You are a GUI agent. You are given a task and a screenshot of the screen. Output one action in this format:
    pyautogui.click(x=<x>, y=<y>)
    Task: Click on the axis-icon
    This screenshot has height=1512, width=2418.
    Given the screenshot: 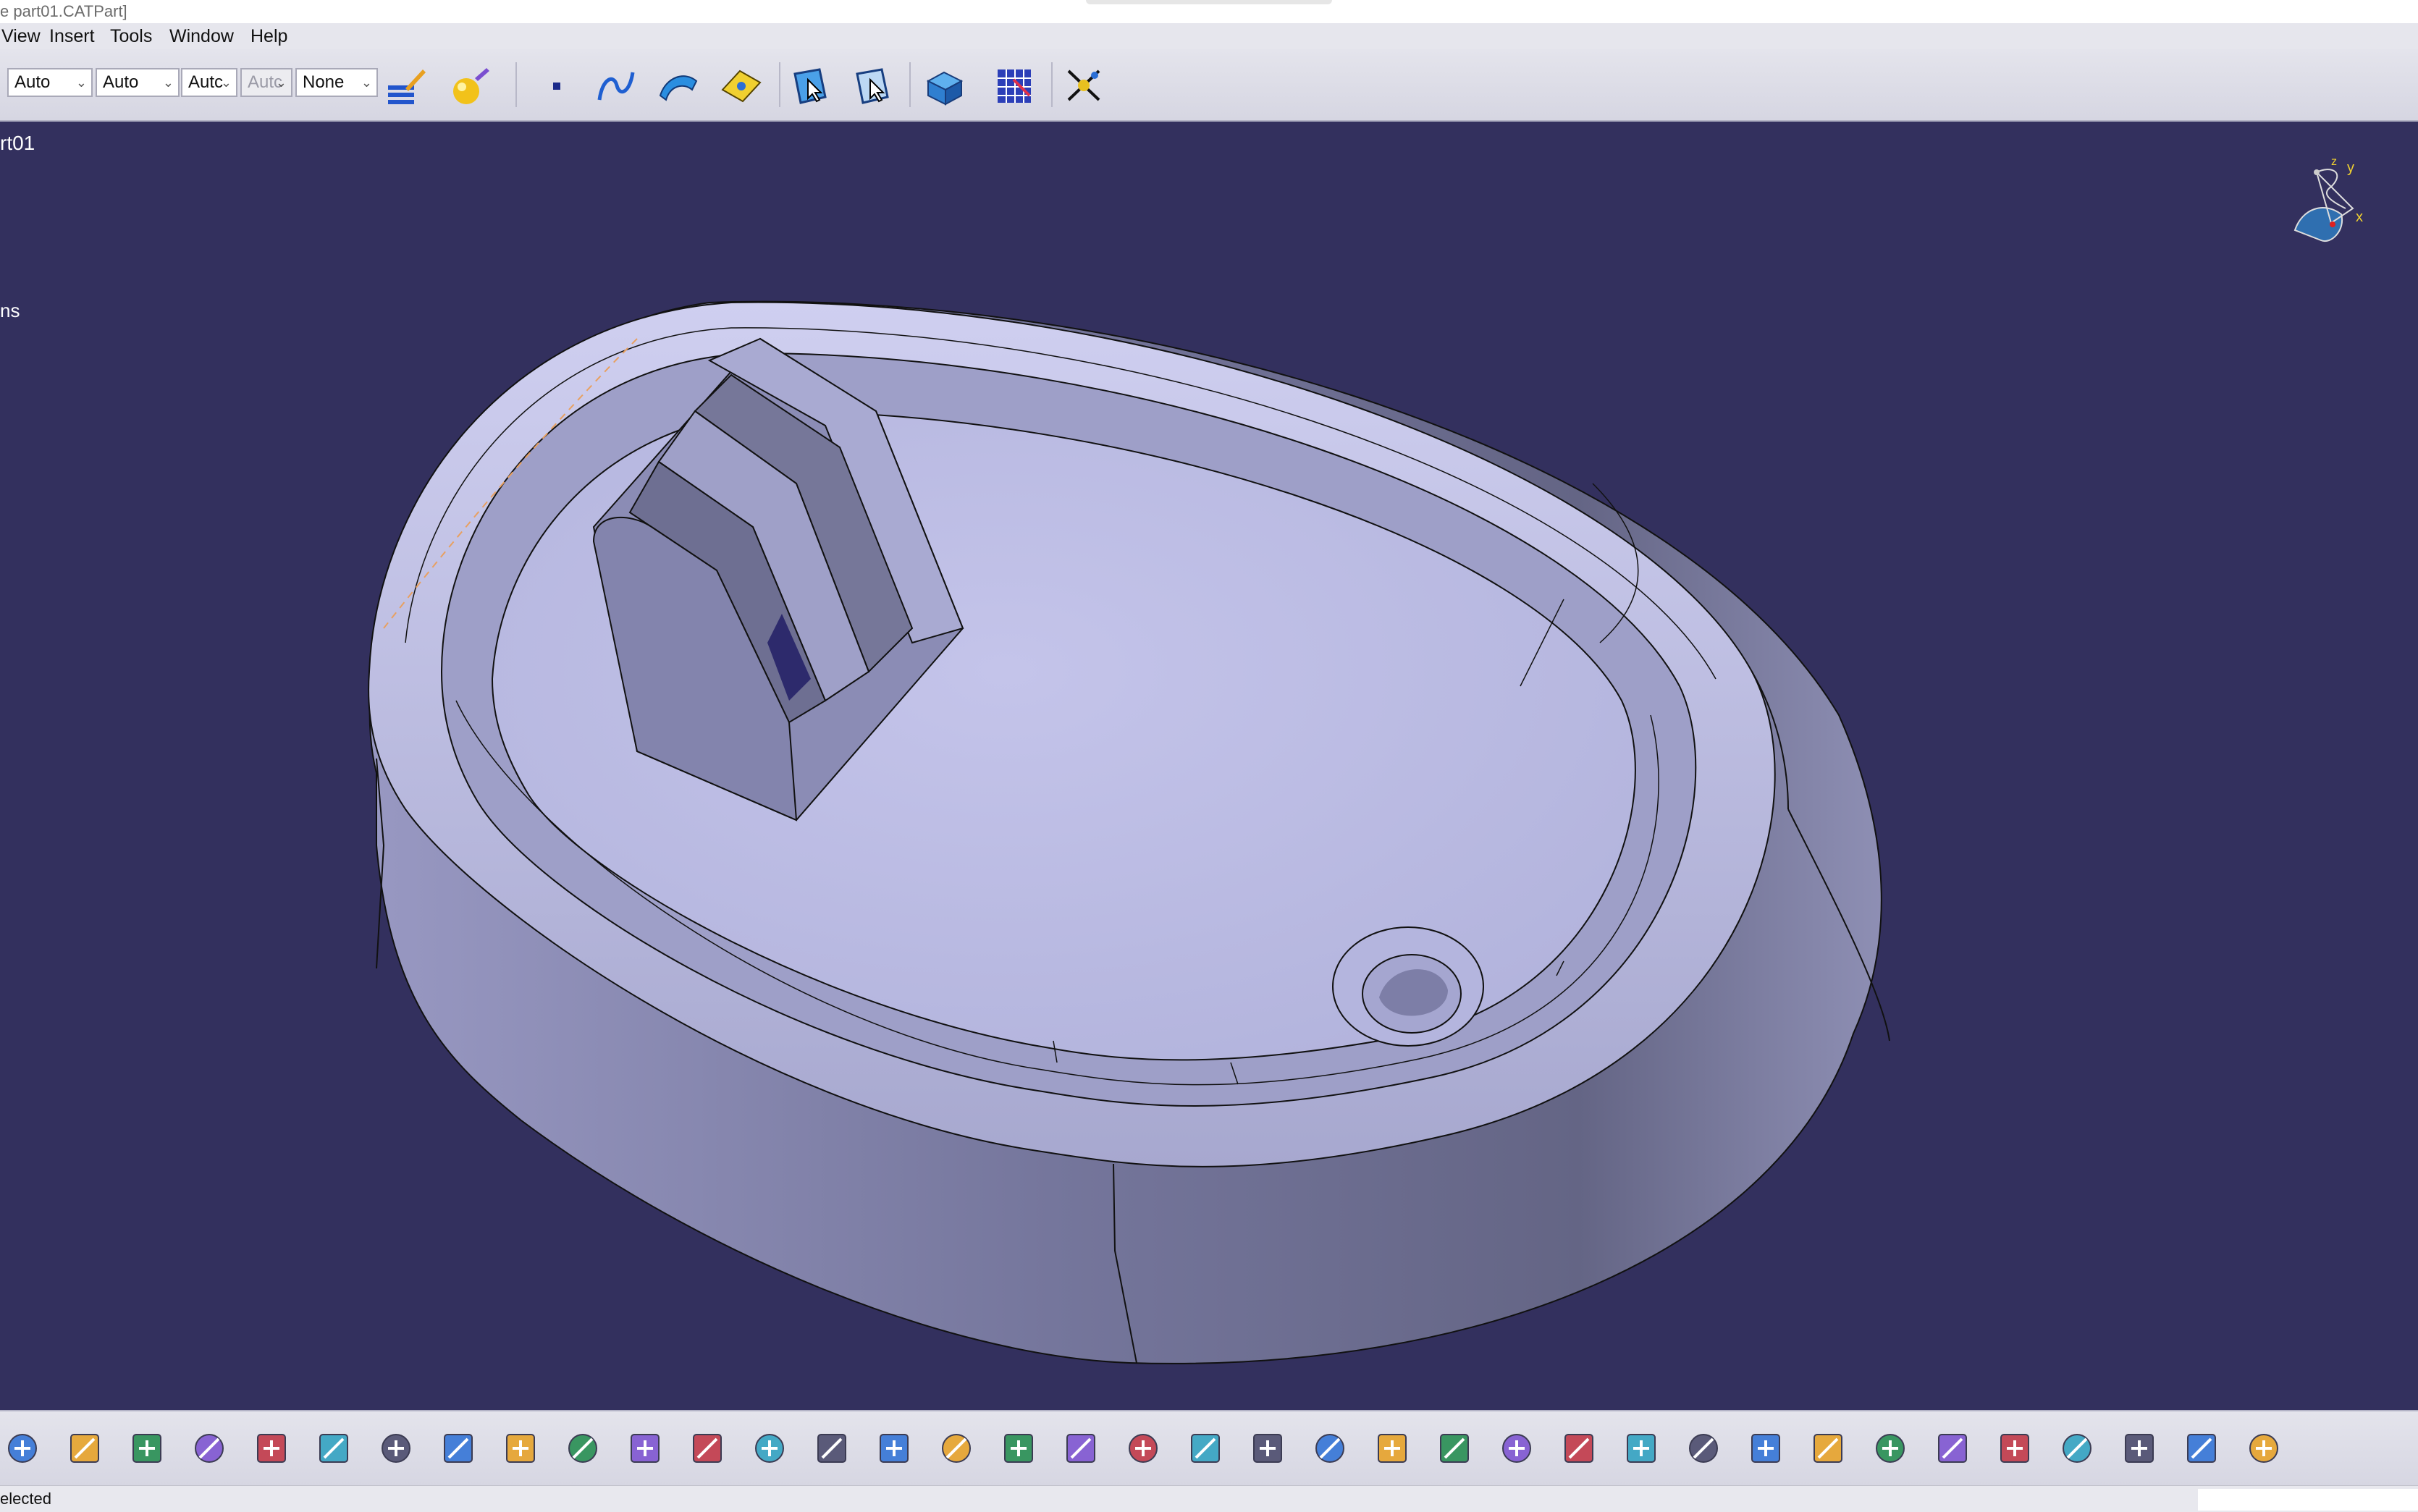 What is the action you would take?
    pyautogui.click(x=2139, y=1448)
    